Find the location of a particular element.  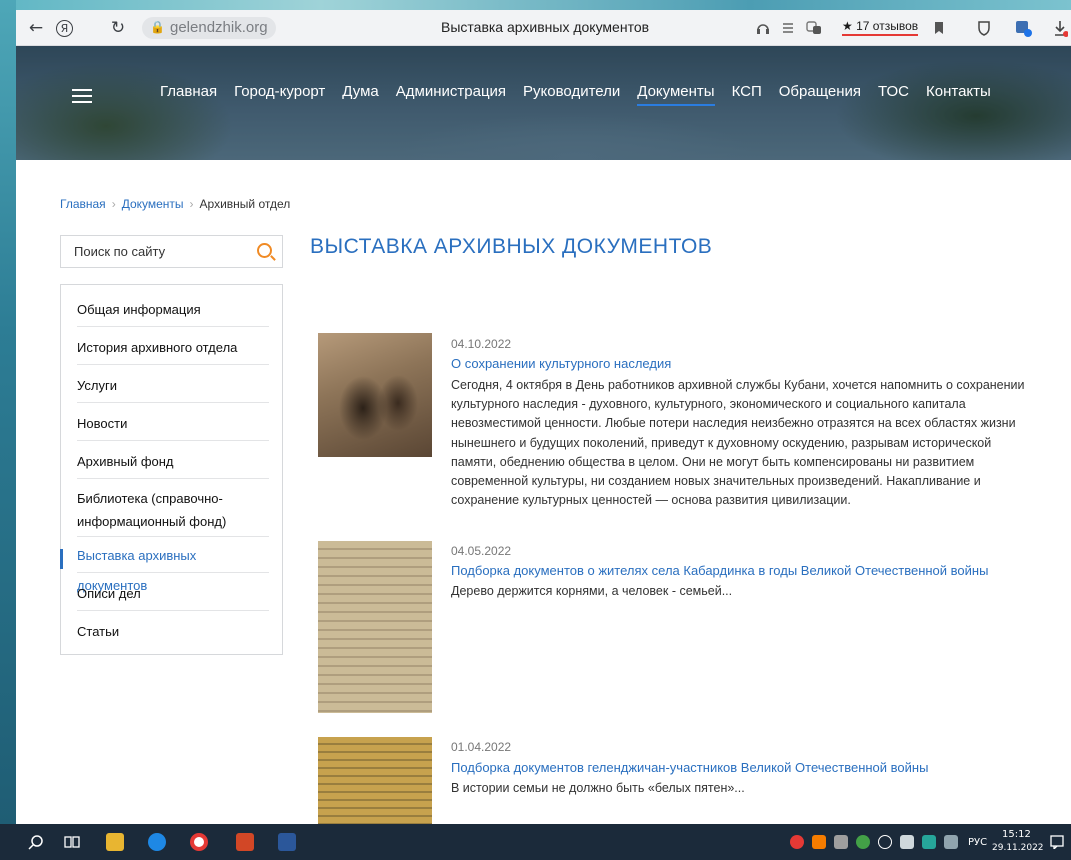

search-input is located at coordinates (159, 251).